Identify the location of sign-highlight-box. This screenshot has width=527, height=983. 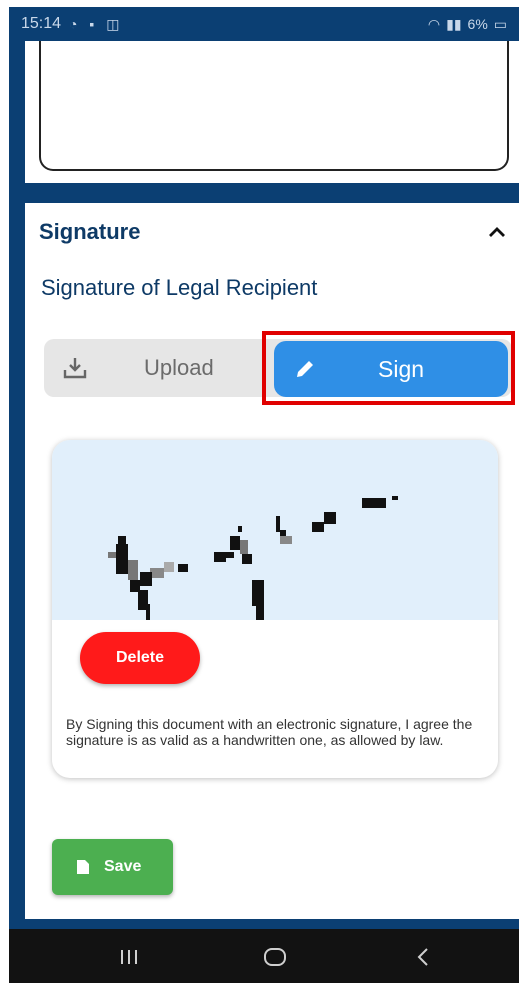
(388, 368).